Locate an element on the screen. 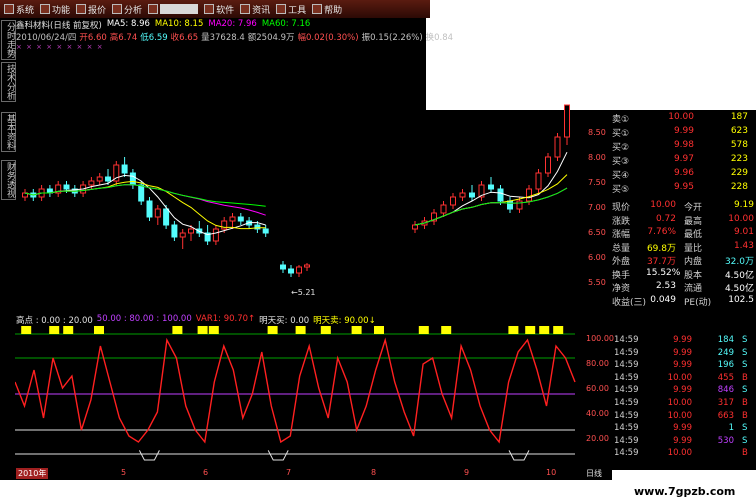 Image resolution: width=756 pixels, height=498 pixels. stat-v1: 15.52% is located at coordinates (663, 272).